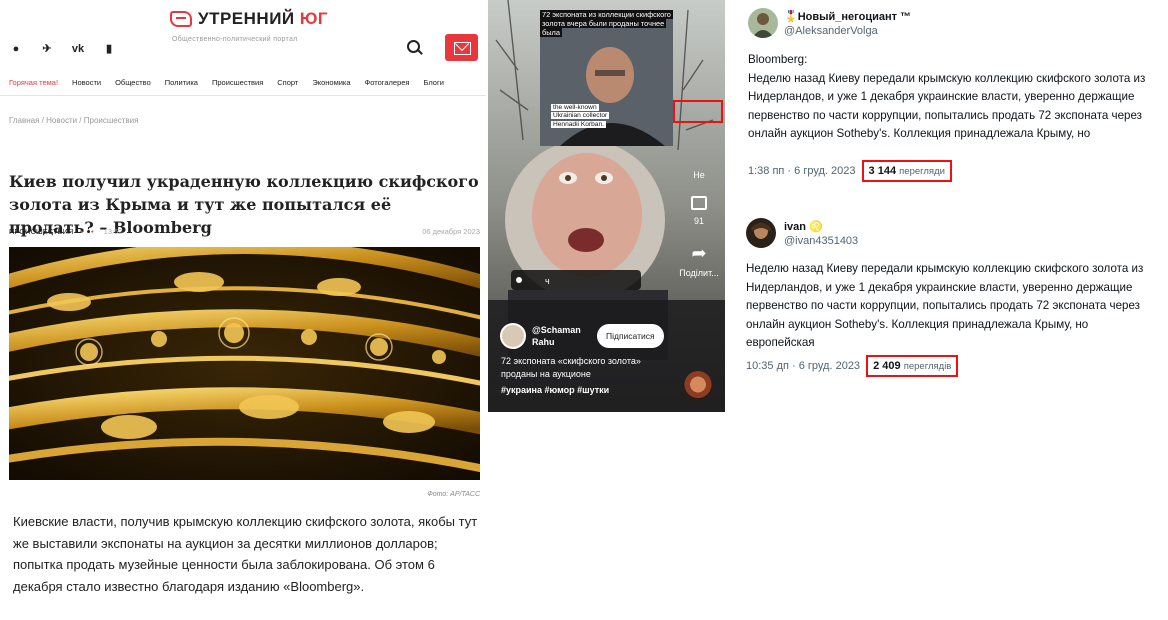  I want to click on tweet-timestamp: 10:35 дп · 6 груд. 2023, so click(803, 366).